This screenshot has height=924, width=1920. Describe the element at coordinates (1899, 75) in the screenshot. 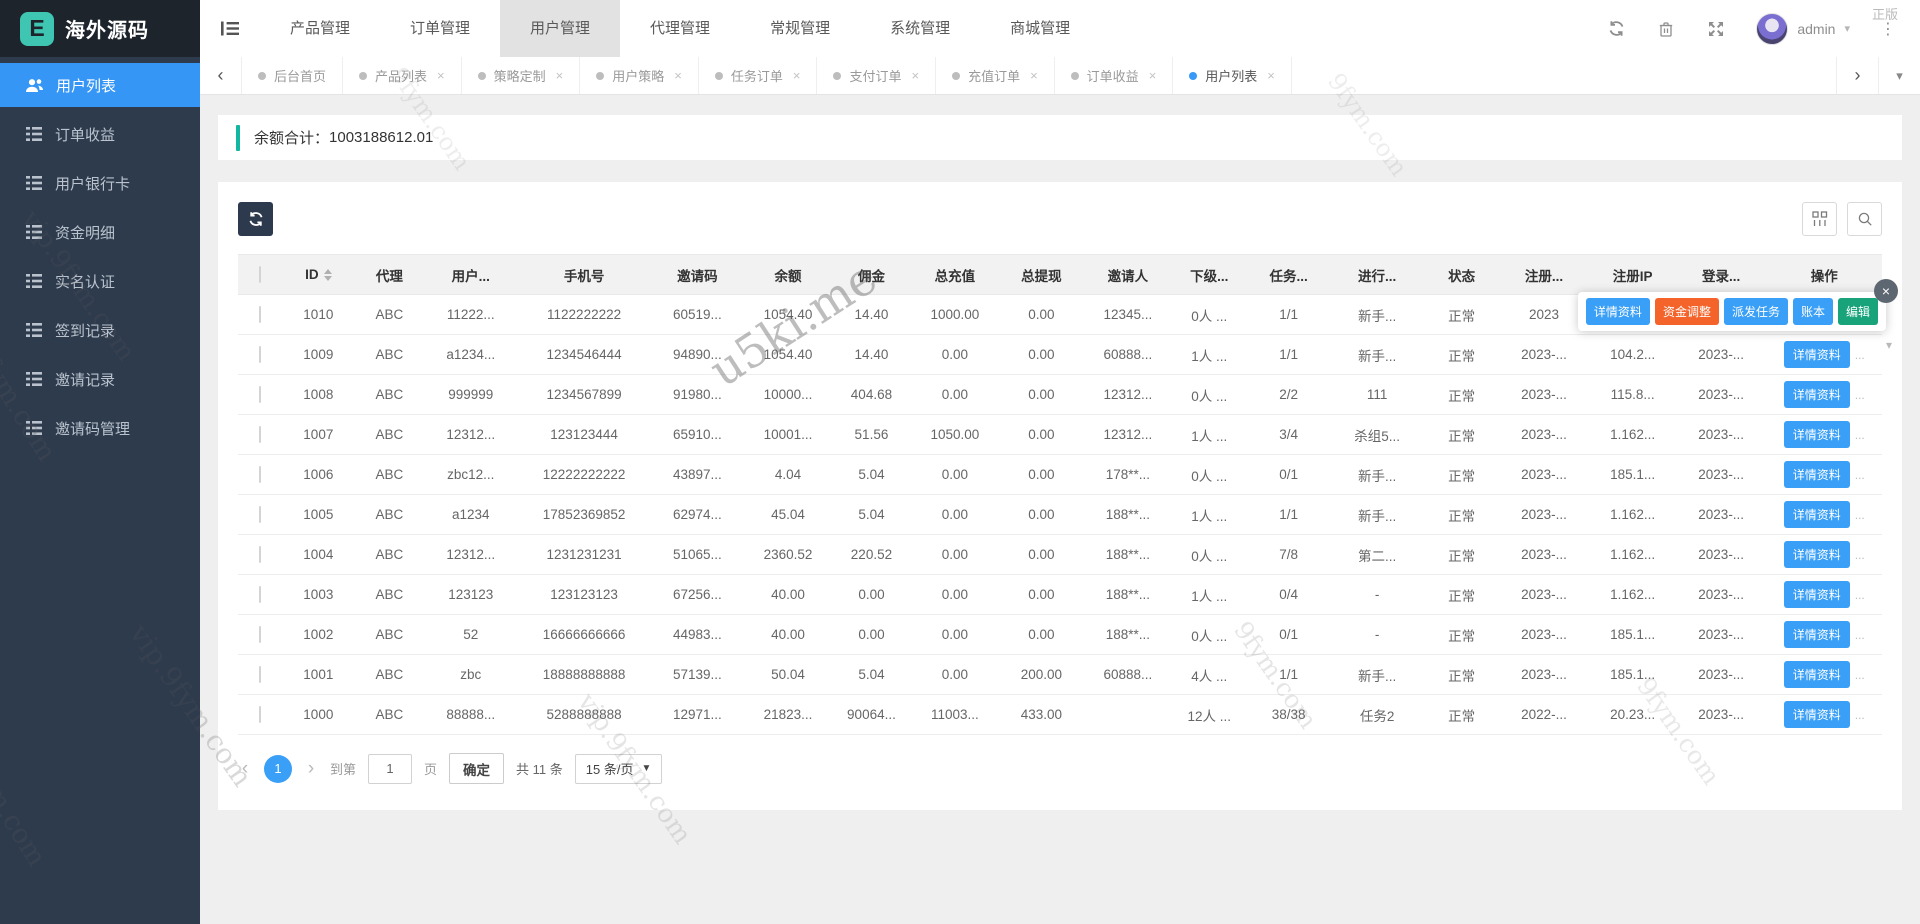

I see `tabs-menu-icon: ▾` at that location.